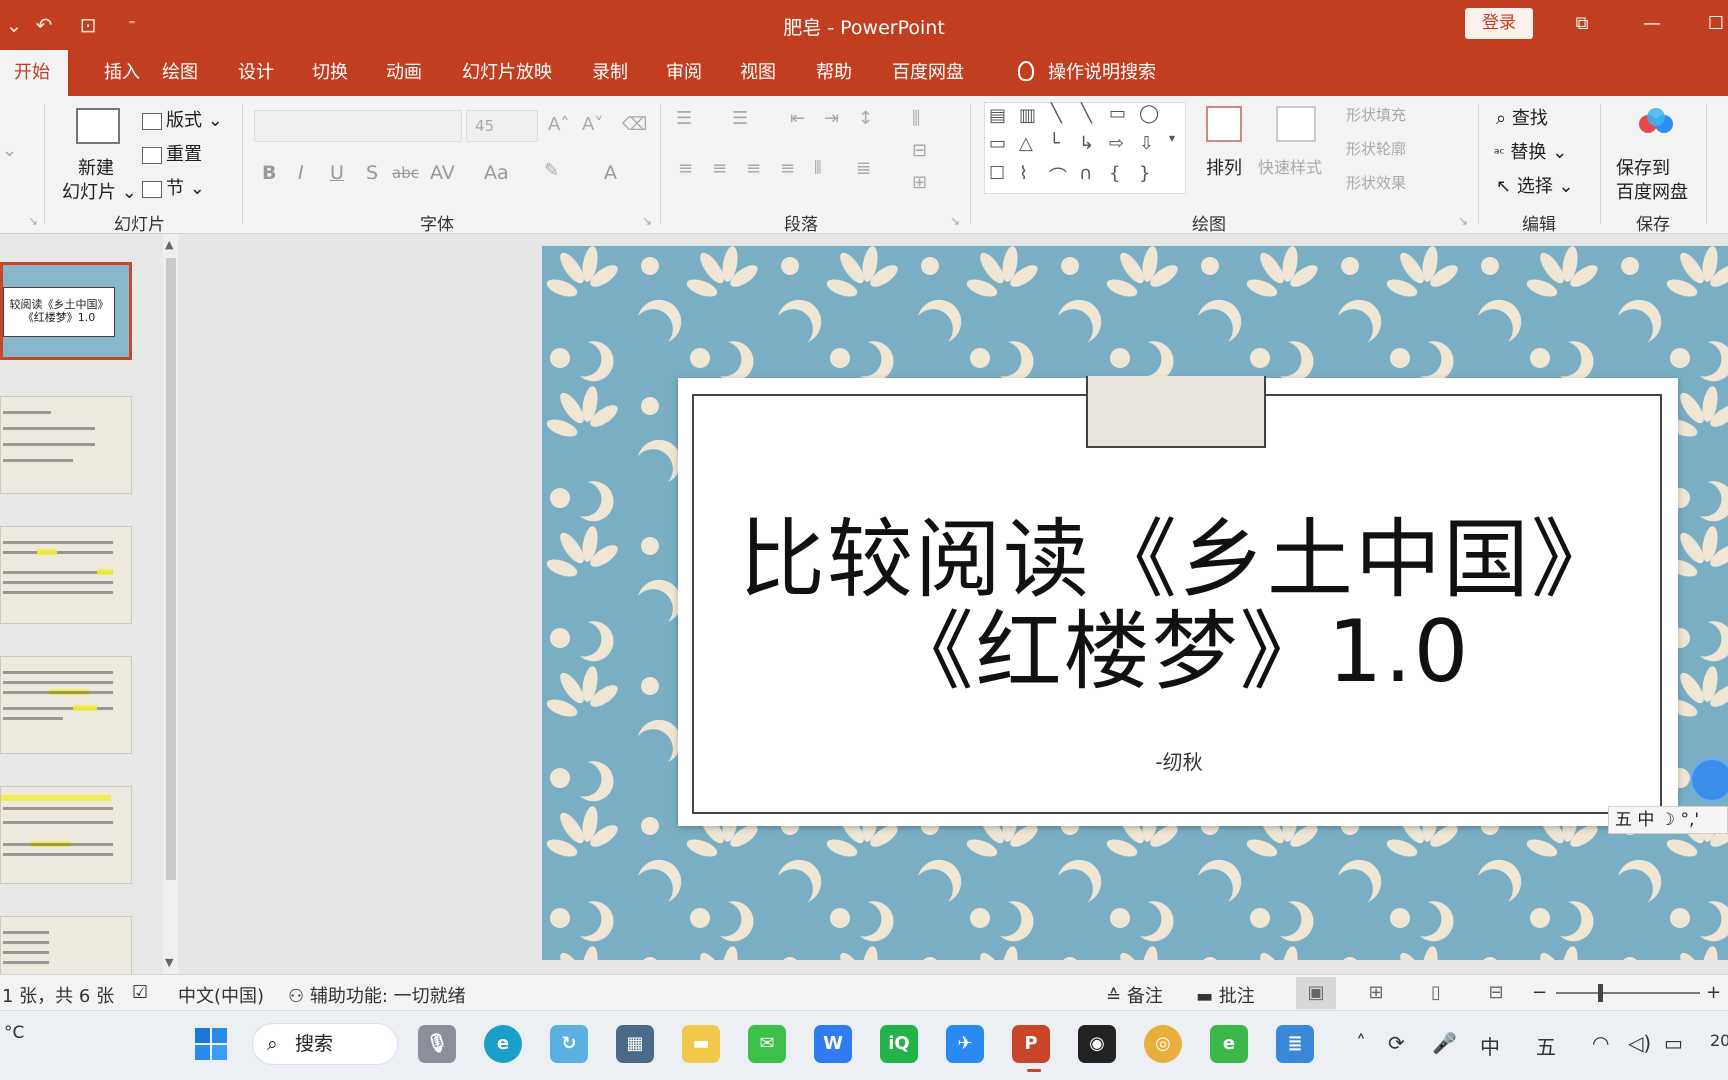 The image size is (1728, 1080). Describe the element at coordinates (1229, 1044) in the screenshot. I see `ie-browser-icon: e` at that location.